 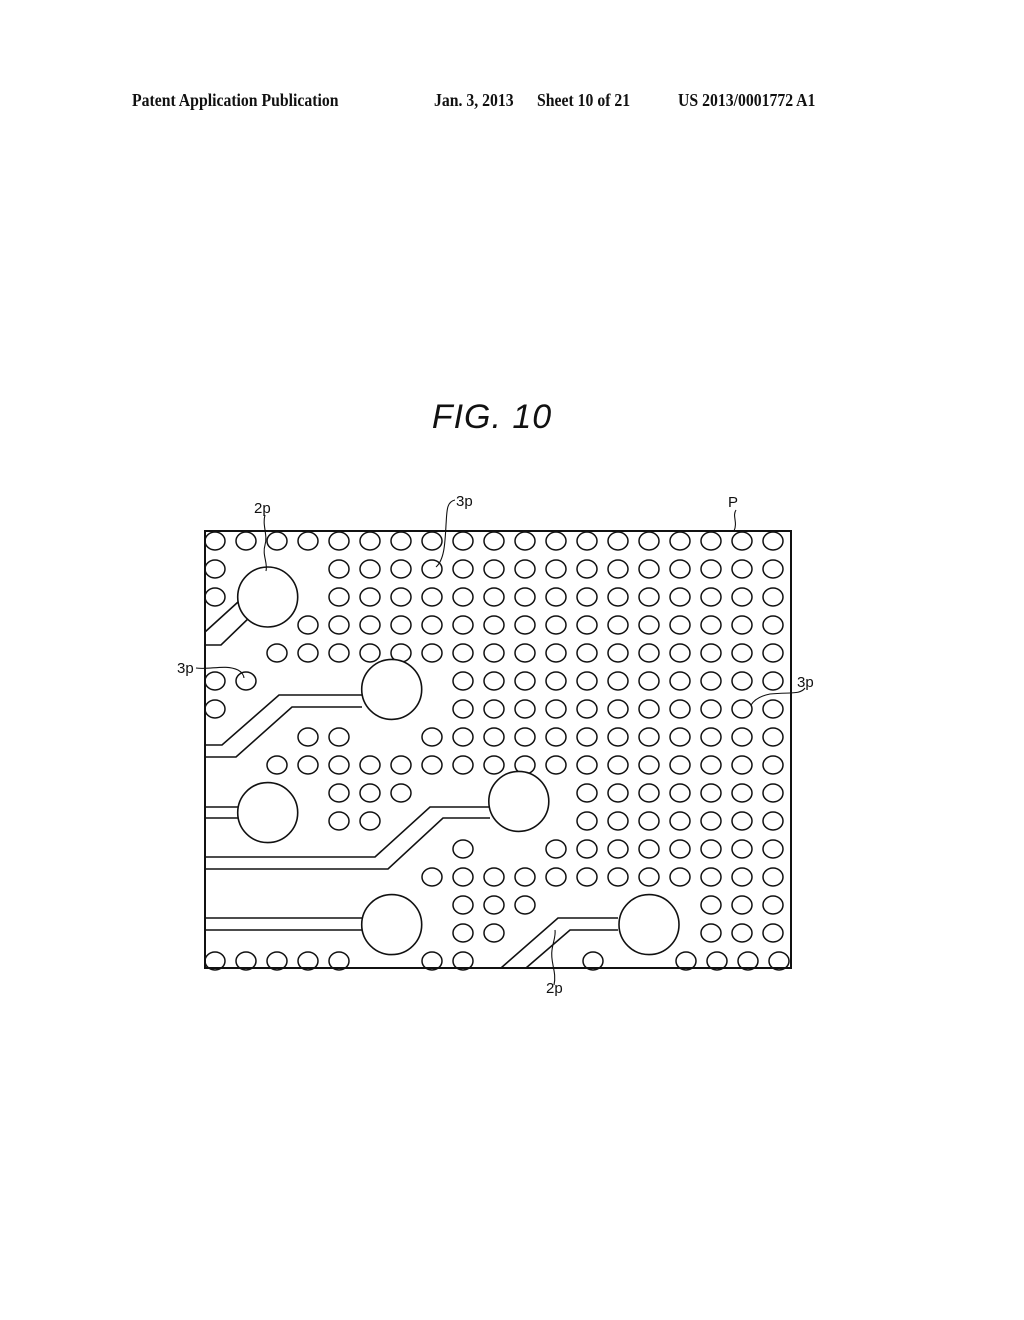 I want to click on pad-d-2p, so click(x=518, y=801).